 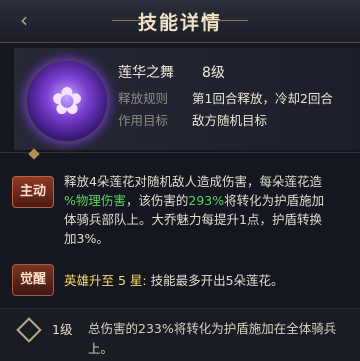 What do you see at coordinates (33, 280) in the screenshot?
I see `awaken-tag: 觉醒` at bounding box center [33, 280].